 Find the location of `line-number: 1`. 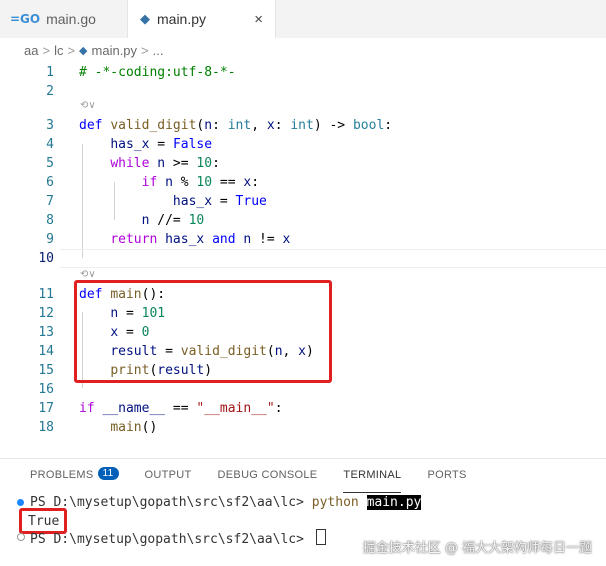

line-number: 1 is located at coordinates (50, 72).